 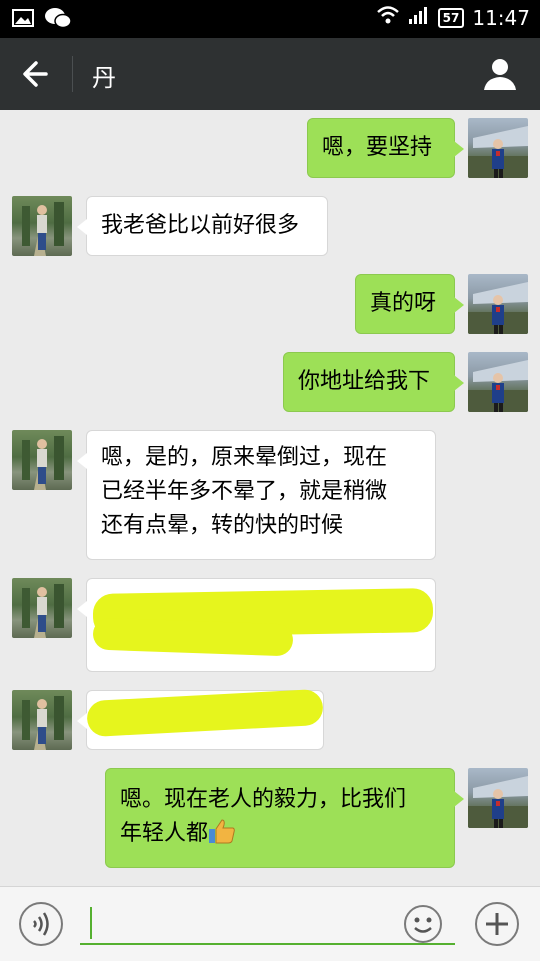 What do you see at coordinates (23, 20) in the screenshot?
I see `gallery-icon` at bounding box center [23, 20].